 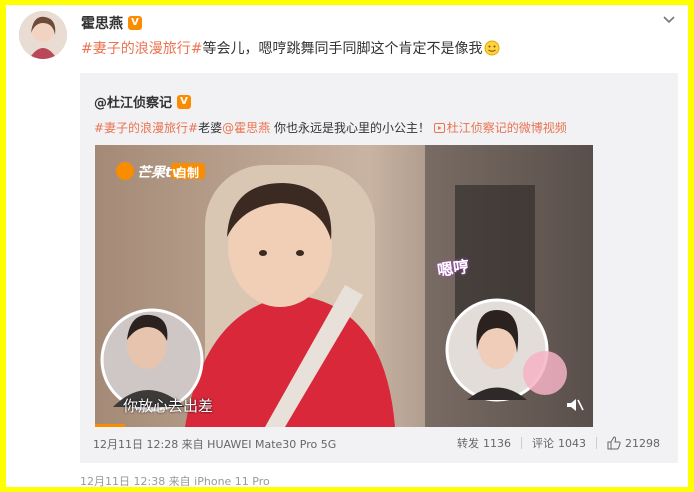 I want to click on comment-count-button: 评论 1043, so click(x=559, y=443).